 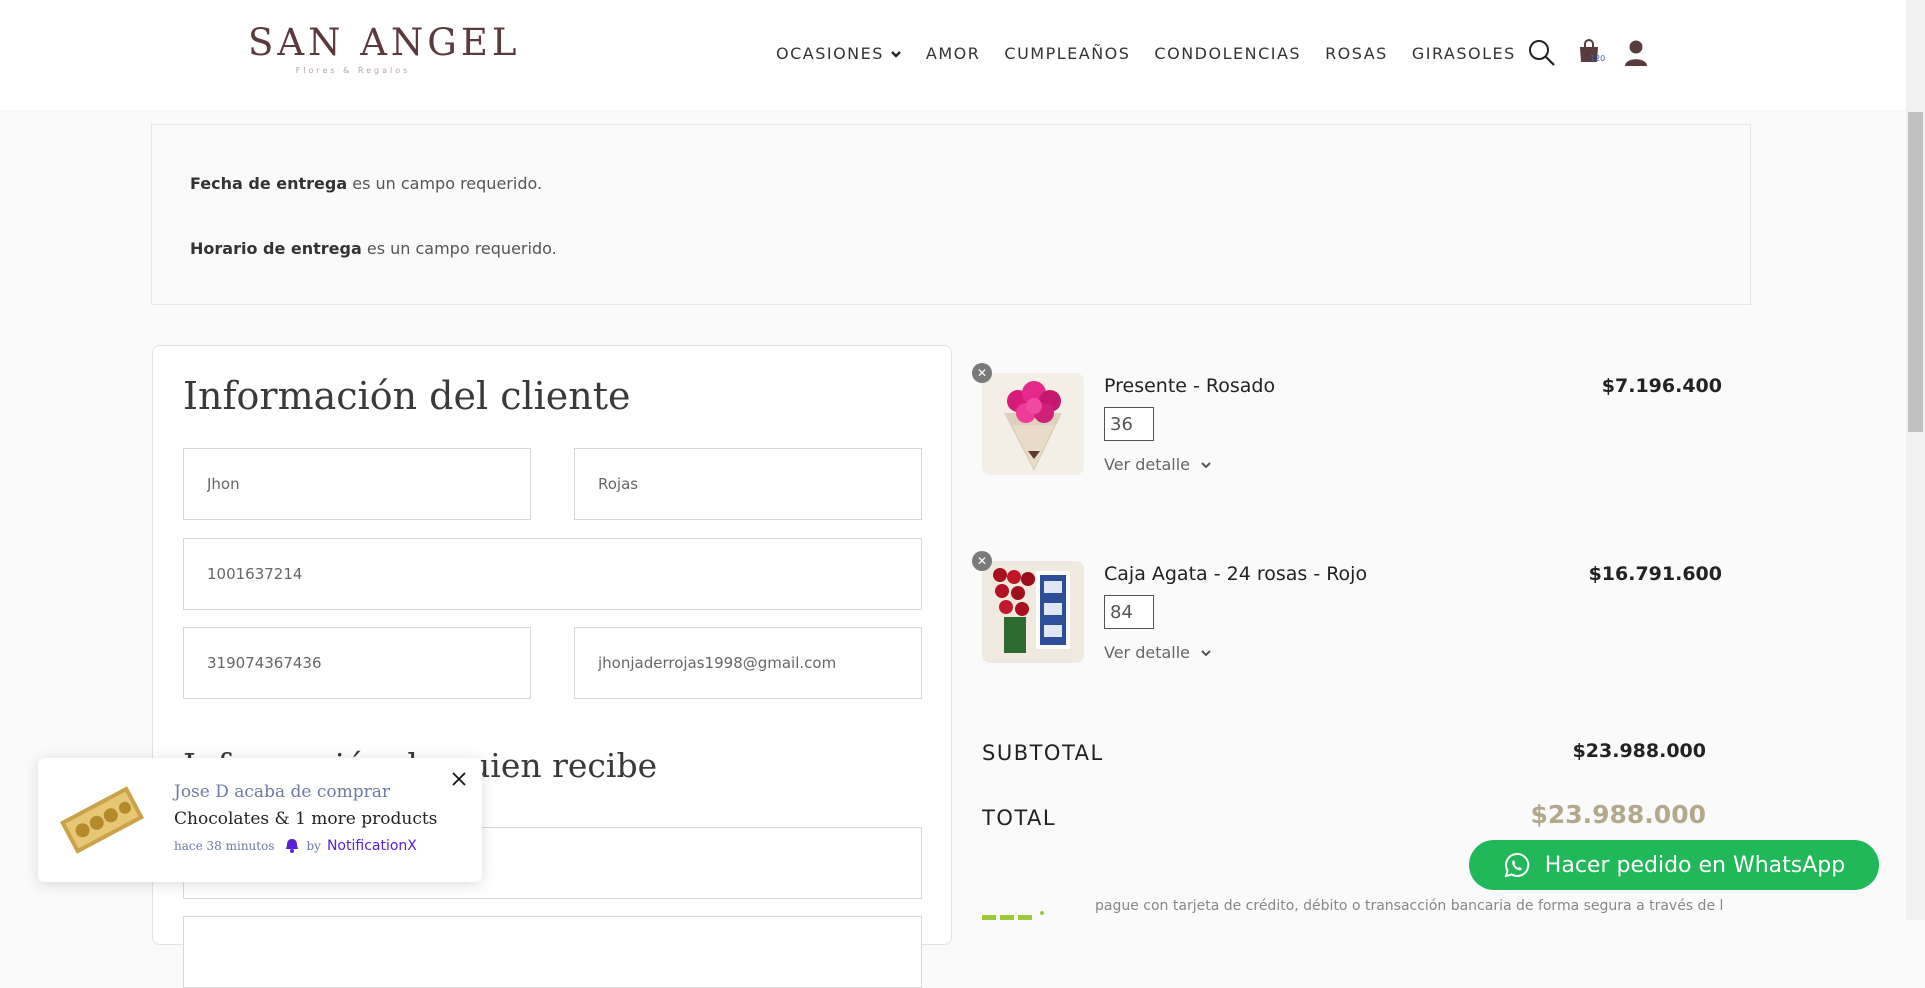 I want to click on notification-by: by, so click(x=313, y=846).